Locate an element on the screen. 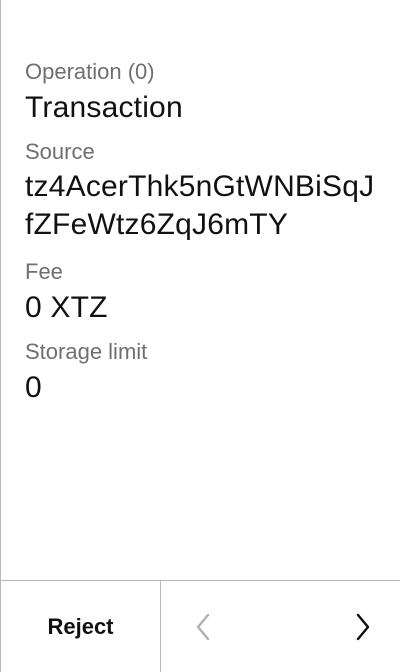  next-page-button is located at coordinates (363, 627).